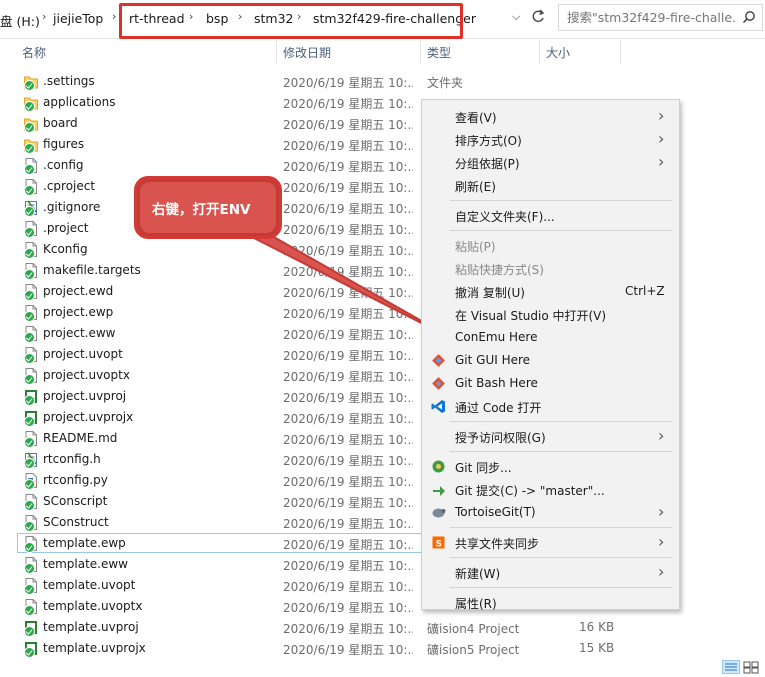  Describe the element at coordinates (550, 337) in the screenshot. I see `menu-item: ConEmu Here` at that location.